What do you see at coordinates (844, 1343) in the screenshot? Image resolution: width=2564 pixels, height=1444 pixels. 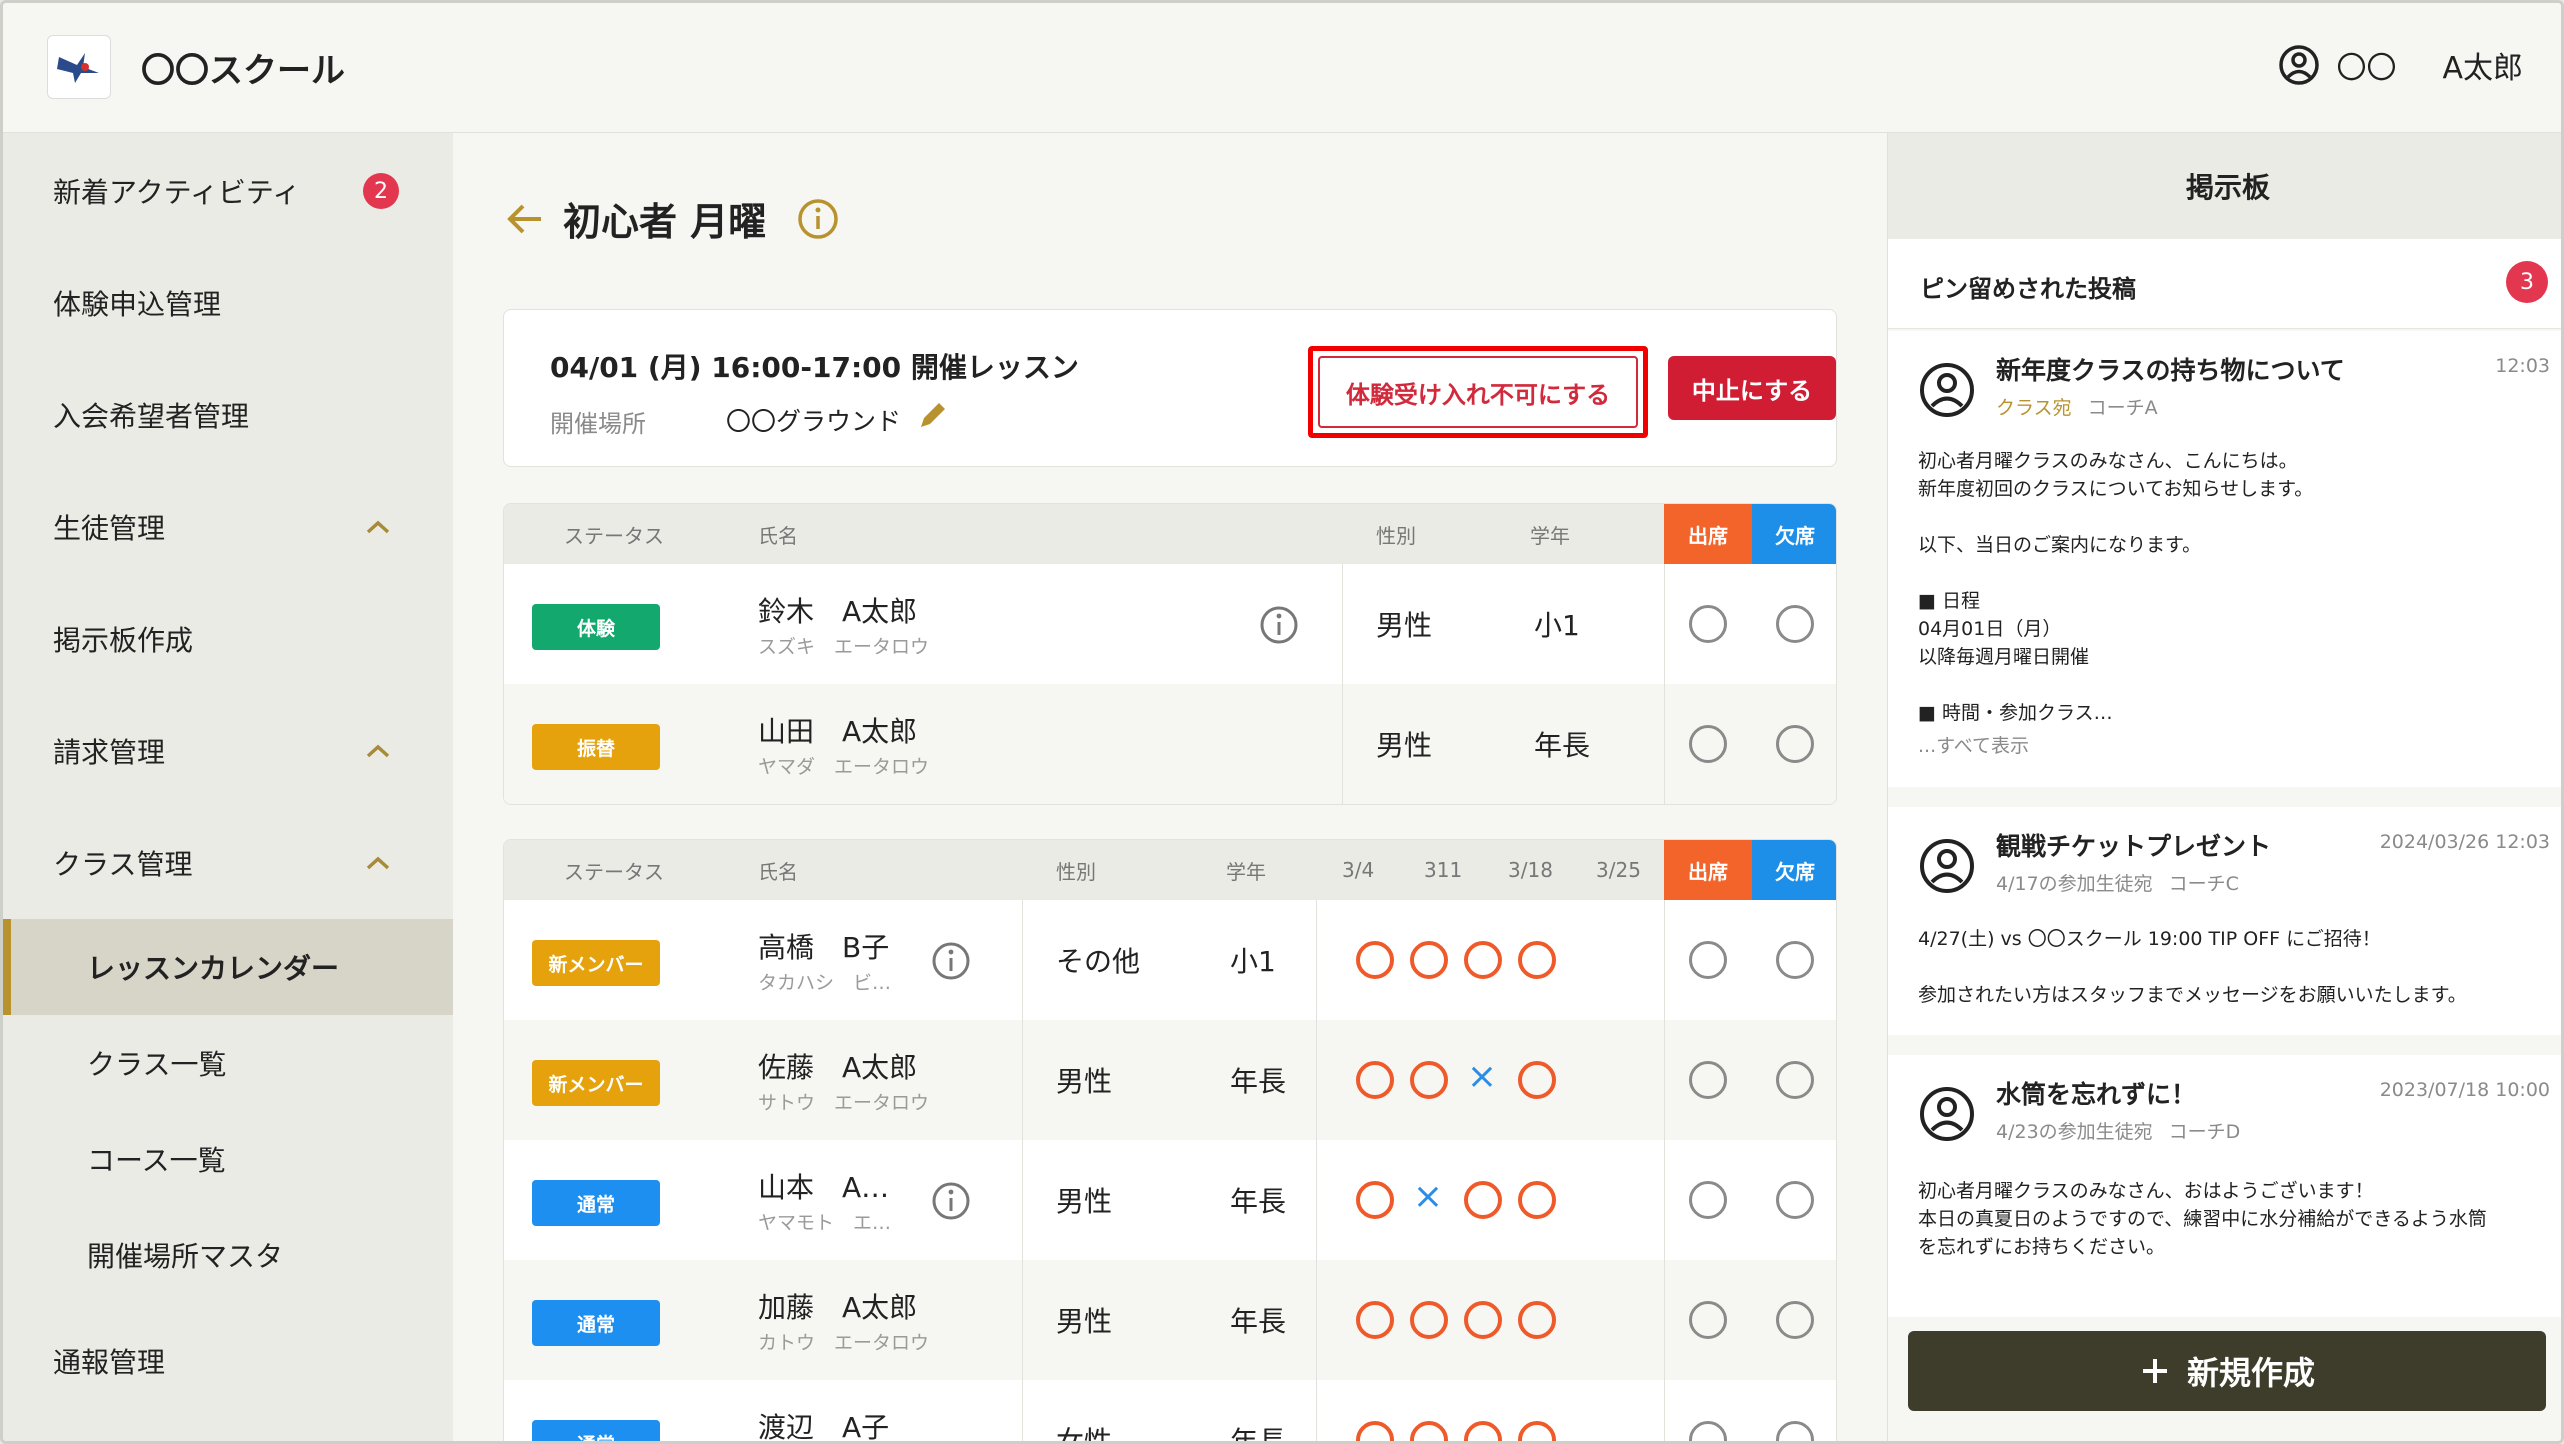 I see `student-kana: カトウ エータロウ` at bounding box center [844, 1343].